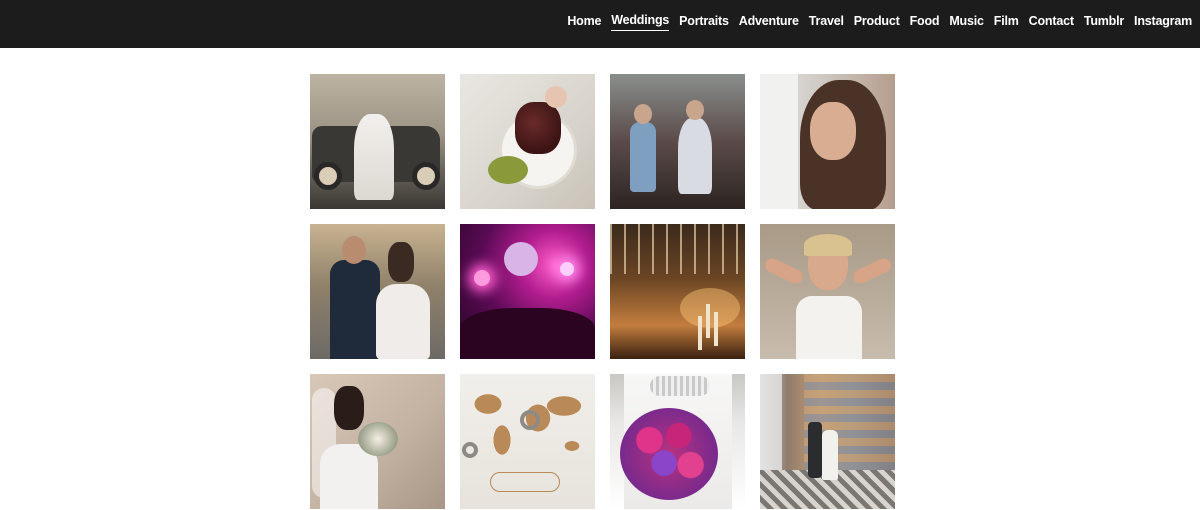 This screenshot has height=510, width=1200. What do you see at coordinates (677, 291) in the screenshot?
I see `gallery-thumbnail-candlelit-toast` at bounding box center [677, 291].